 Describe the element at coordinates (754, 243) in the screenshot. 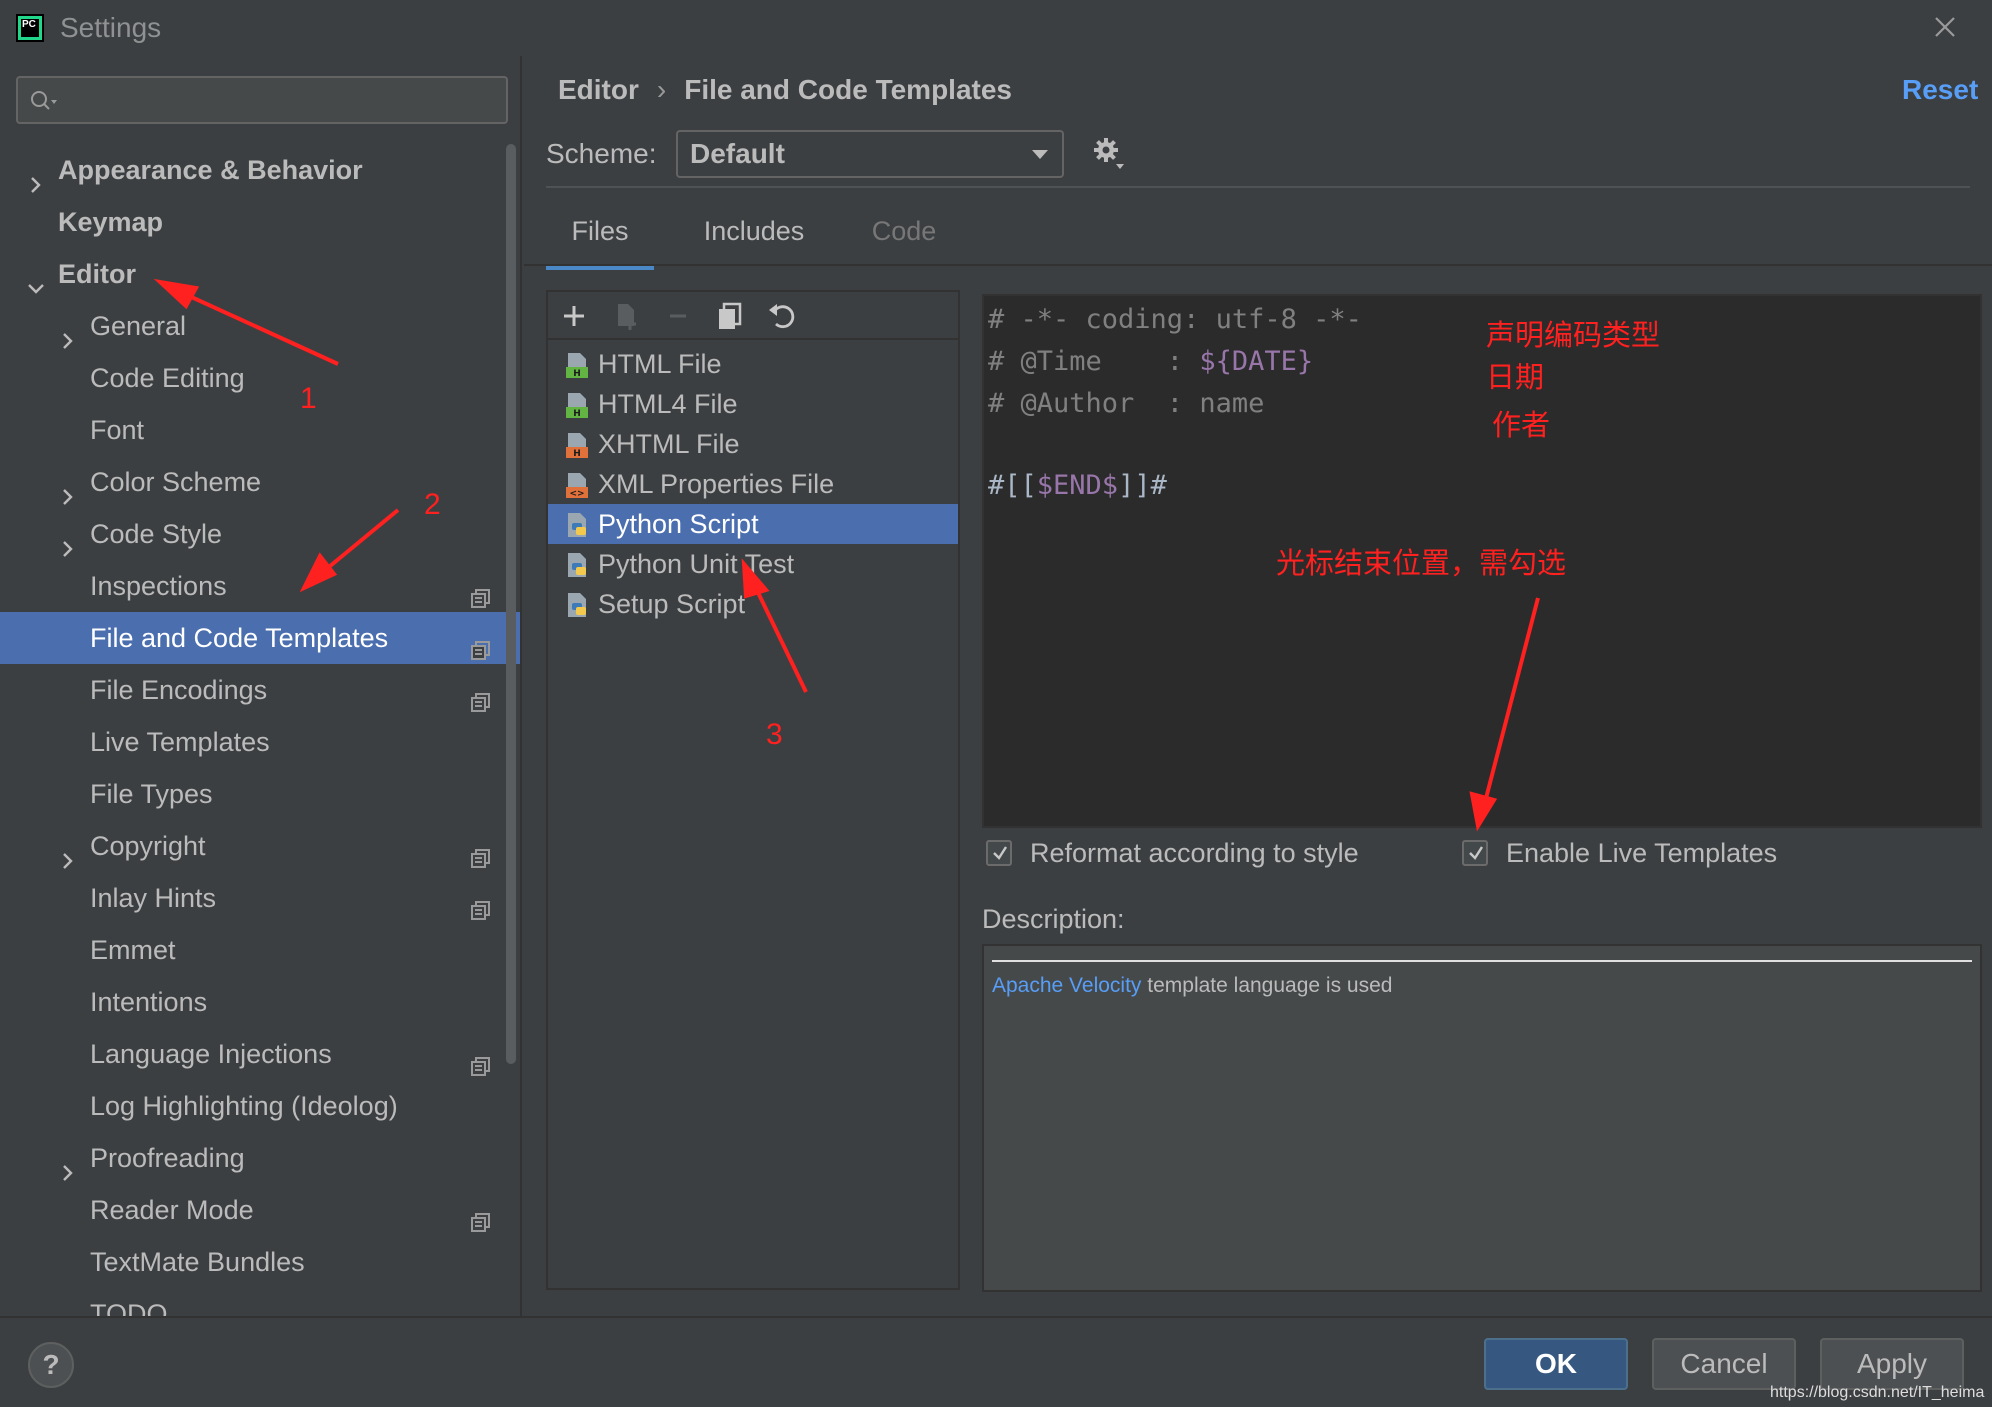

I see `tab-includes: Includes` at that location.